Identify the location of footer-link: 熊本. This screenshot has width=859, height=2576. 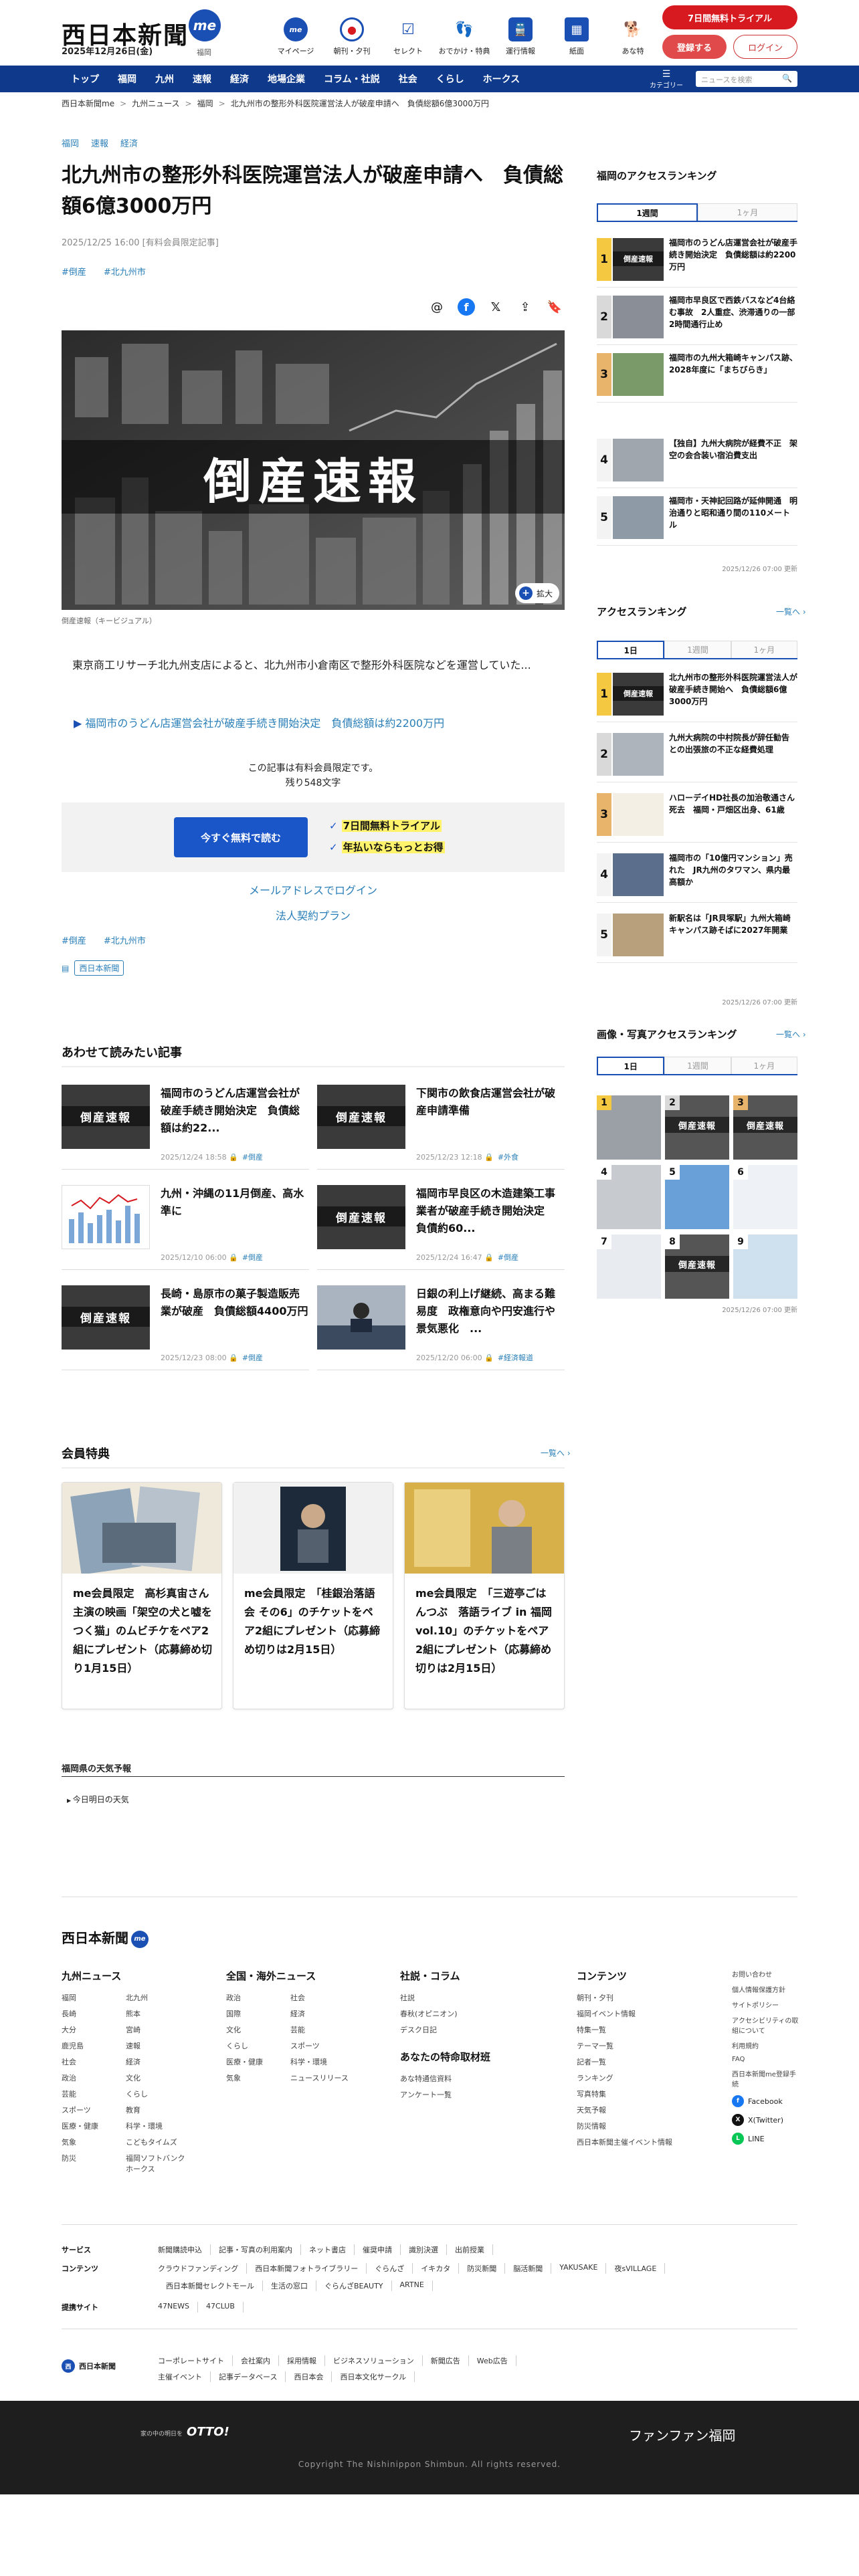
(158, 2013).